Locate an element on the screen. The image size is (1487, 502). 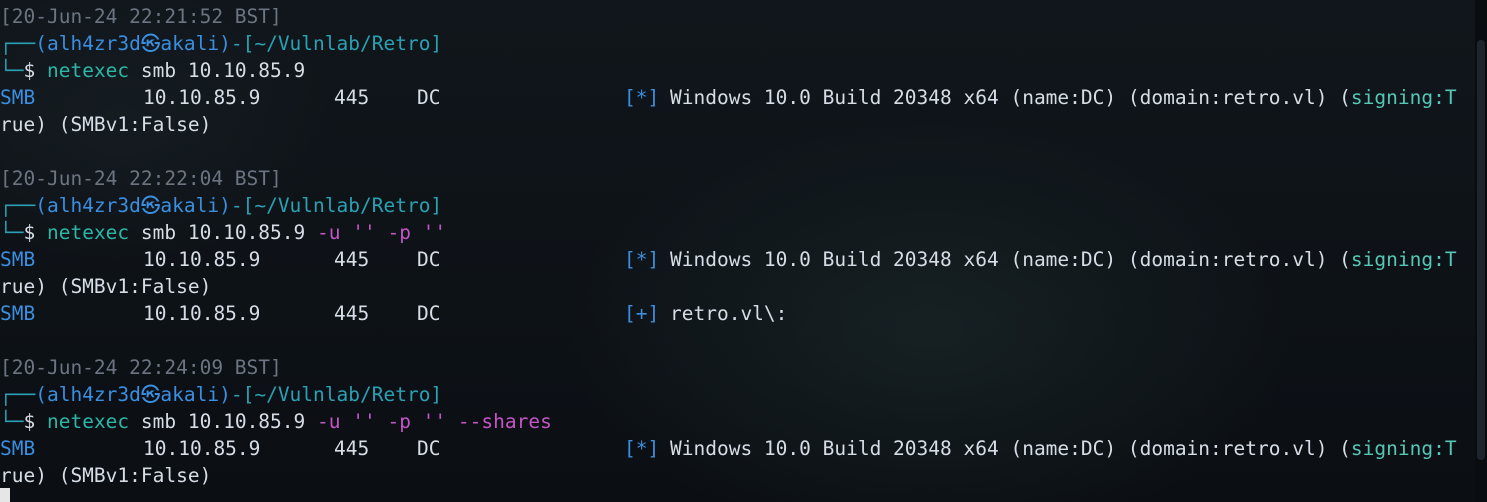
command-line-1: └─$ netexec smb 10.10.85.9 is located at coordinates (152, 70).